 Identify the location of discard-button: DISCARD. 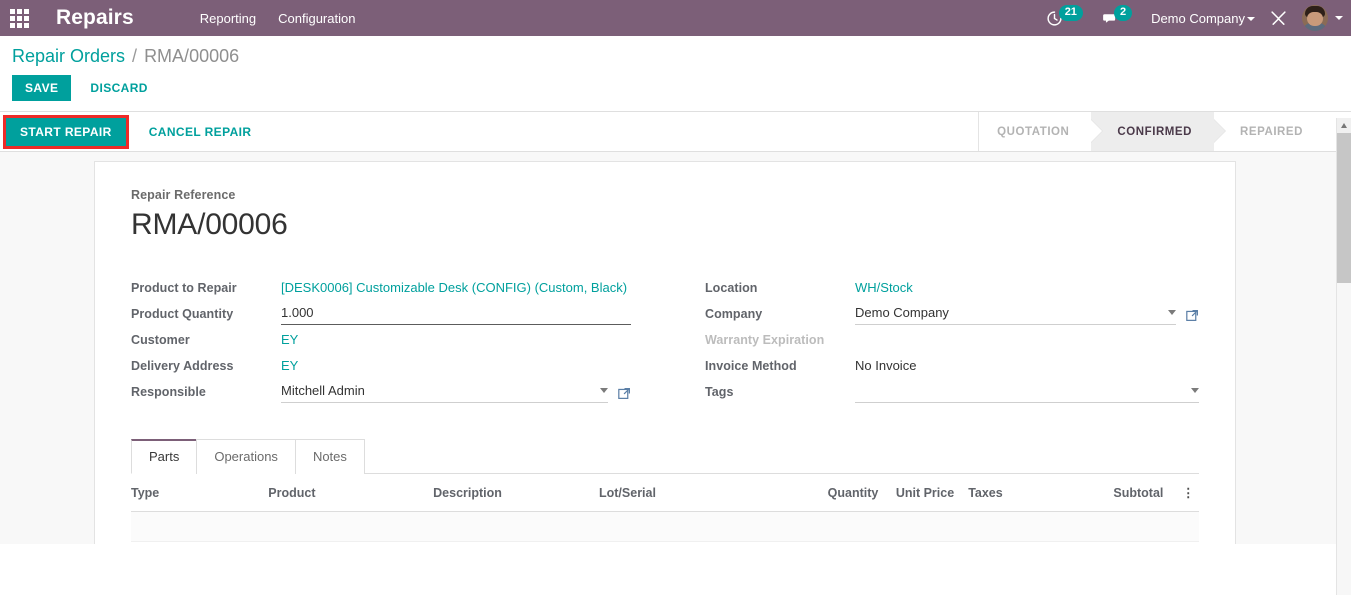
(118, 88).